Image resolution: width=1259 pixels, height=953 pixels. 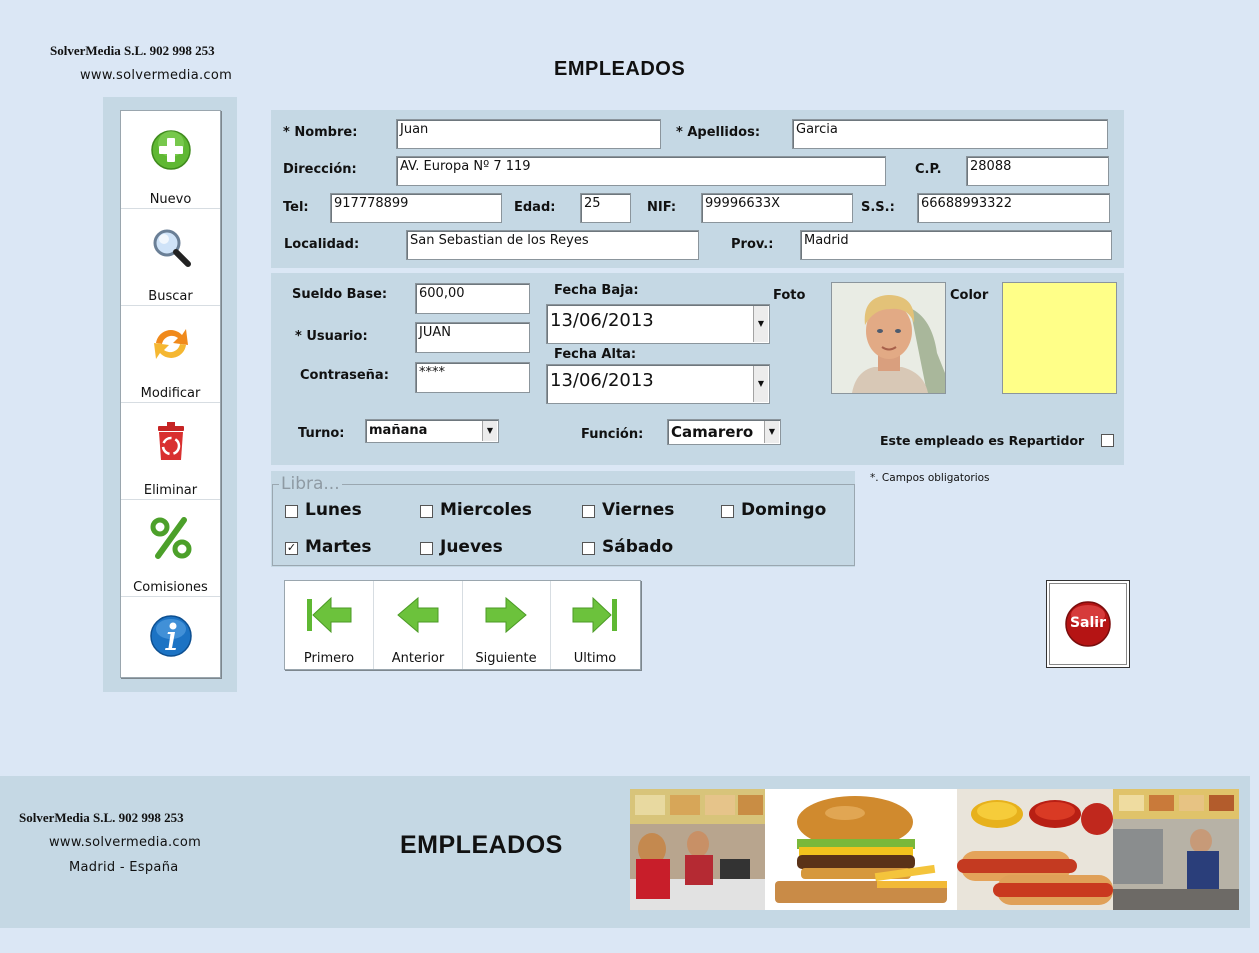 What do you see at coordinates (329, 658) in the screenshot?
I see `primero-label: Primero` at bounding box center [329, 658].